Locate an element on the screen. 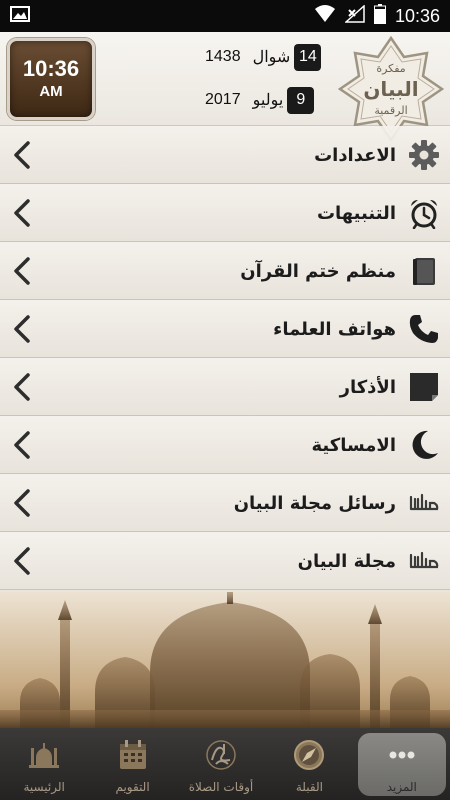 The height and width of the screenshot is (800, 450). menu-item-label: منظم ختم القرآن is located at coordinates (318, 271).